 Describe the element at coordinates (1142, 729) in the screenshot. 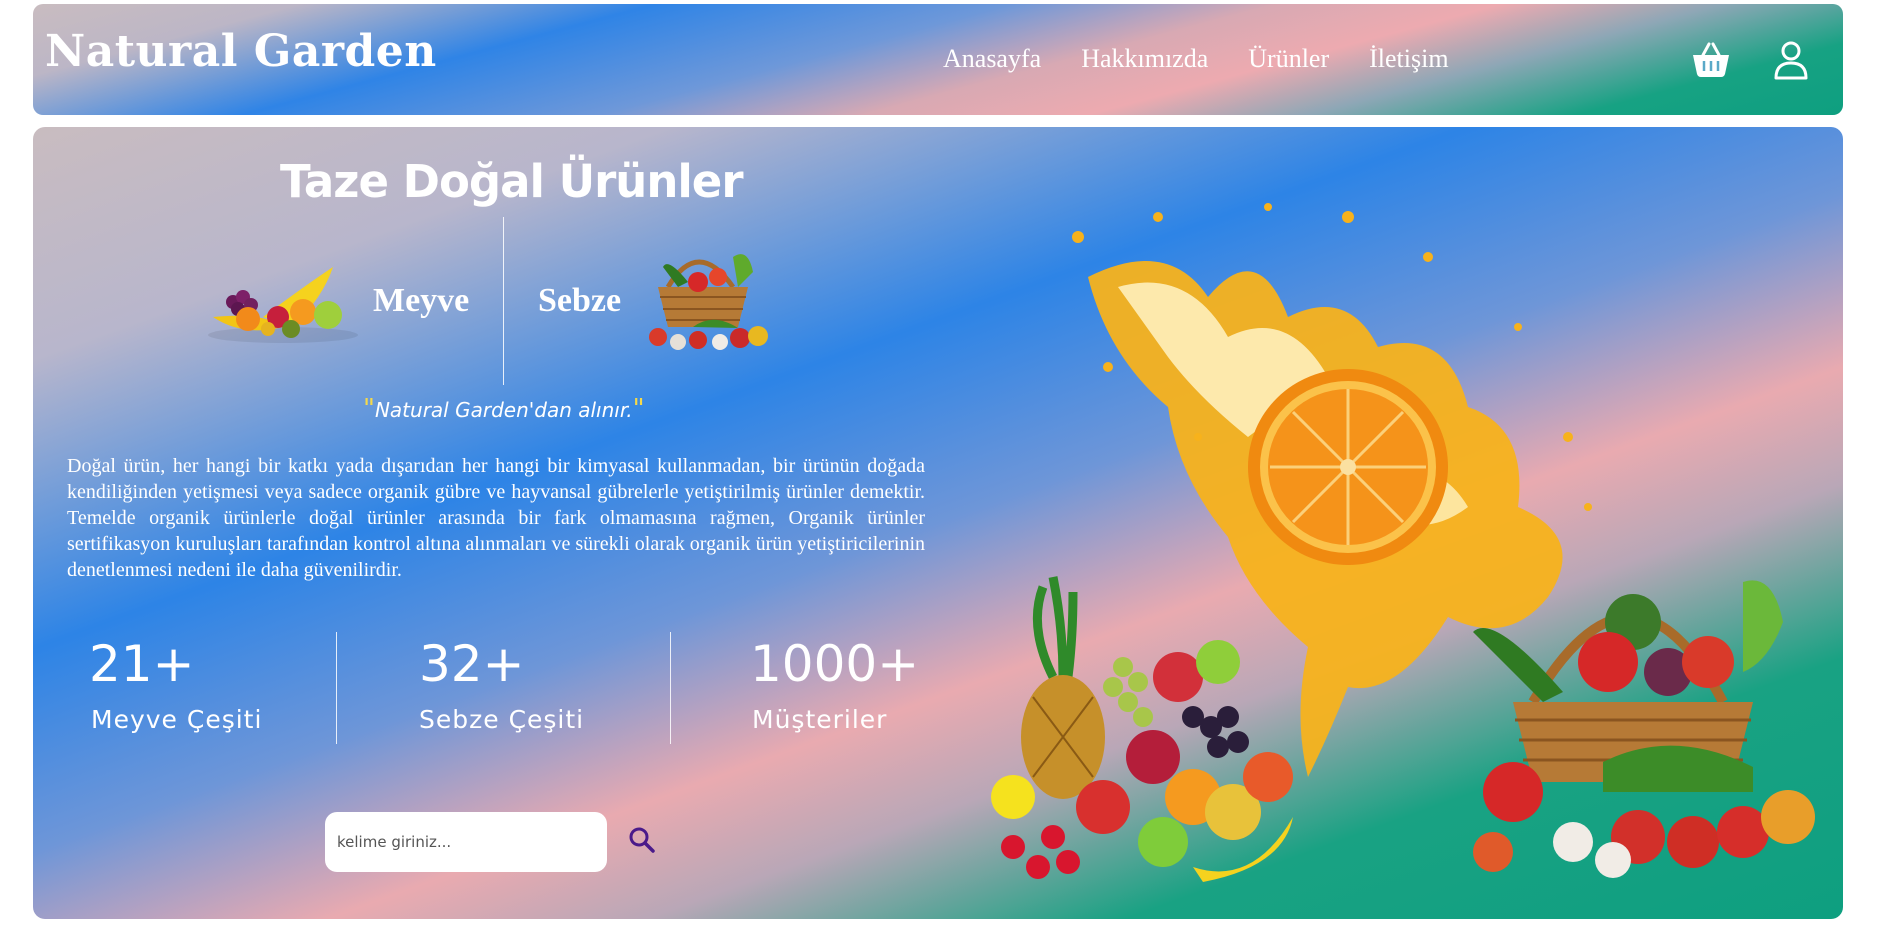

I see `fruit-pile-large-image` at that location.